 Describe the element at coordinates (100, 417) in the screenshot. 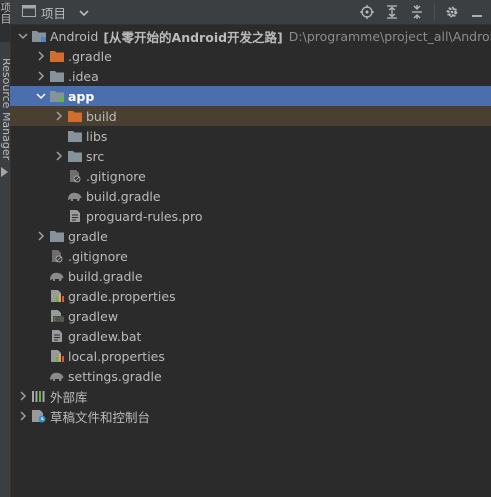

I see `scratches-label: 草稿文件和控制台` at that location.